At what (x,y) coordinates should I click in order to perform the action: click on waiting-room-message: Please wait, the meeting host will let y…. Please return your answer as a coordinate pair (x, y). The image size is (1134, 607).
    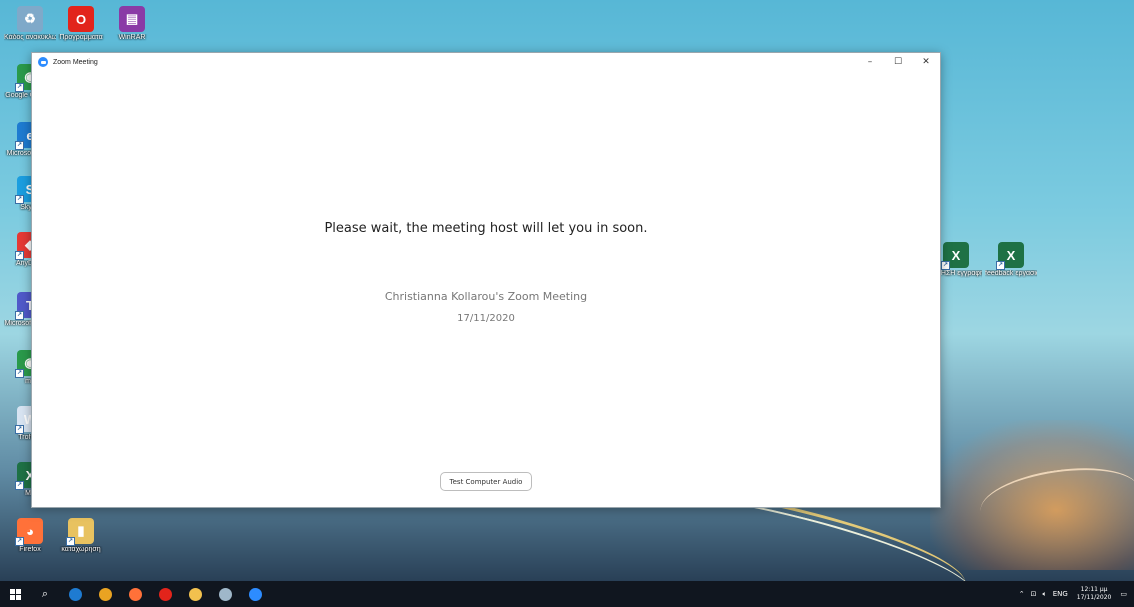
    Looking at the image, I should click on (486, 228).